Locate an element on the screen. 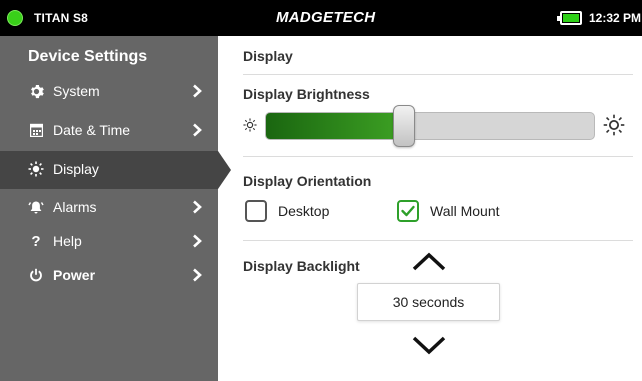  brightness-slider-fill is located at coordinates (332, 126).